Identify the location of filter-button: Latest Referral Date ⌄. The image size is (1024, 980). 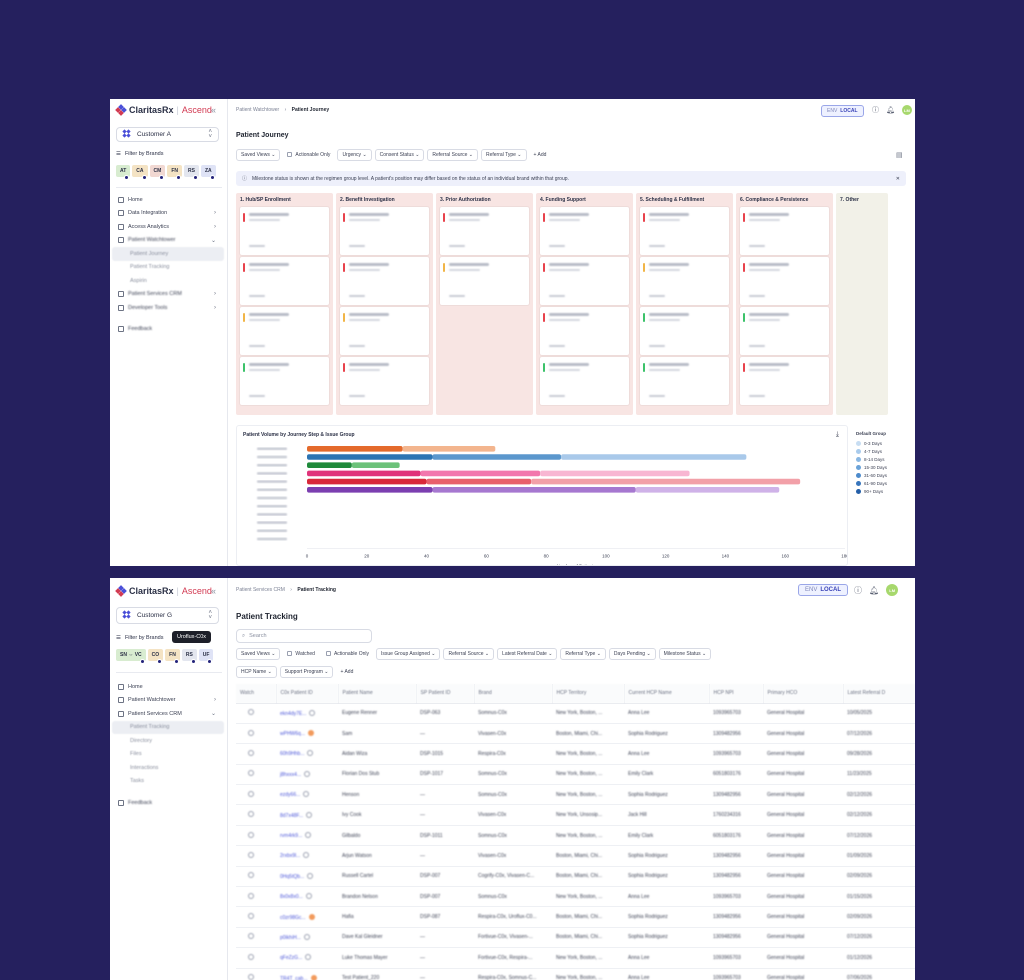
(527, 654).